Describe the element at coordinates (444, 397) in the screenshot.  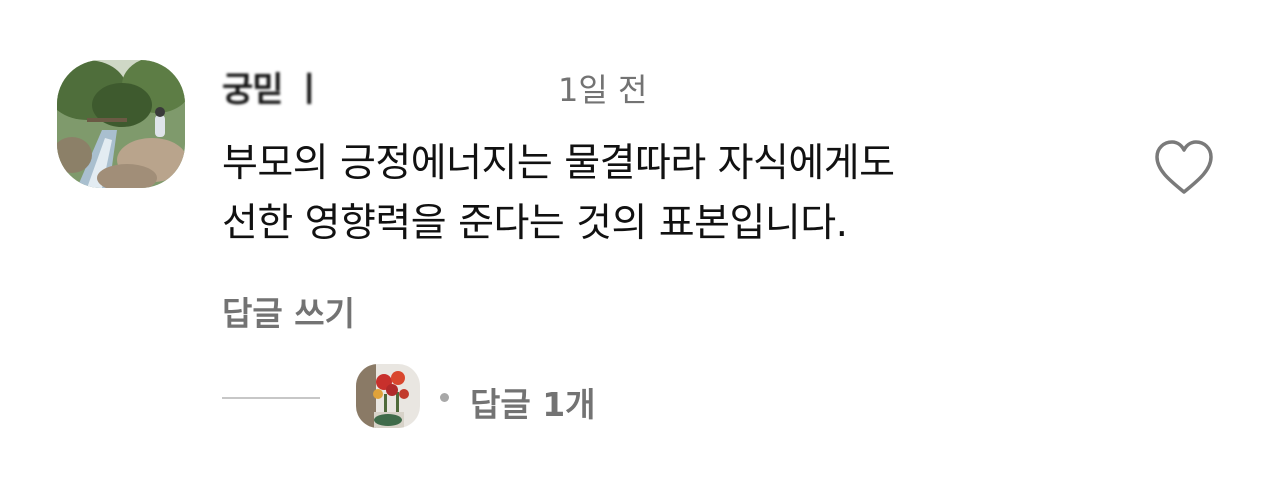
I see `separator-dot` at that location.